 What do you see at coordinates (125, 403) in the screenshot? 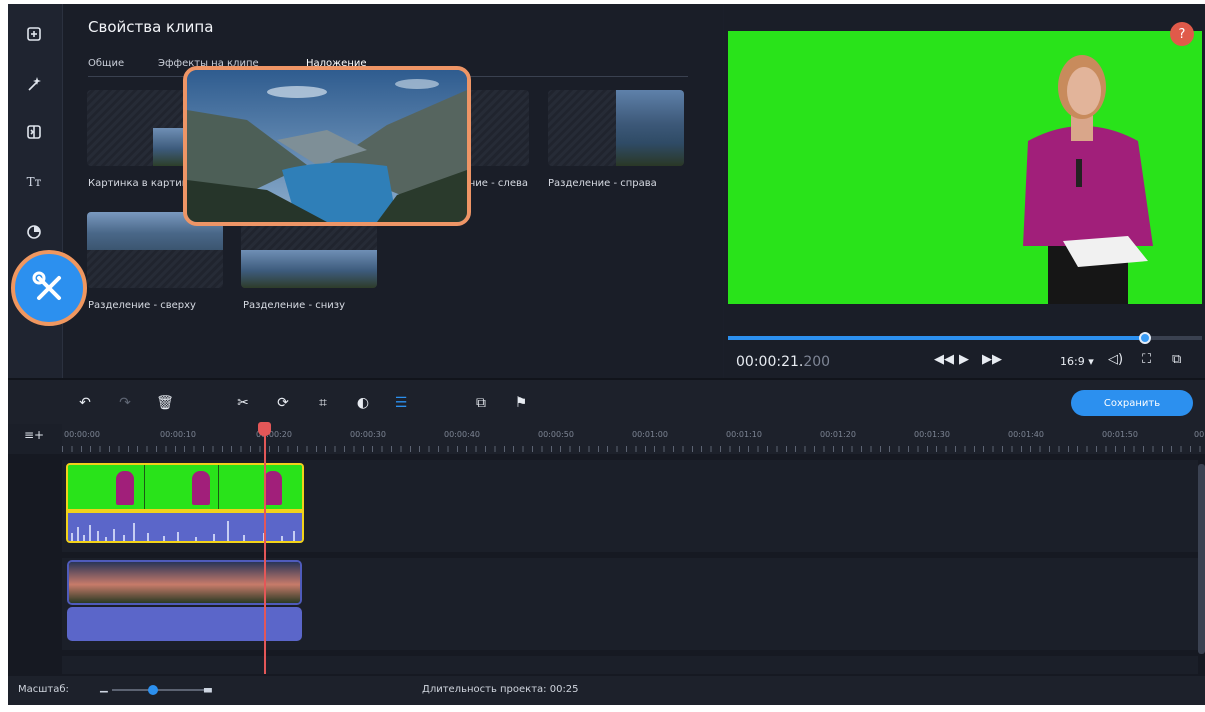
I see `redo-icon: ↷` at bounding box center [125, 403].